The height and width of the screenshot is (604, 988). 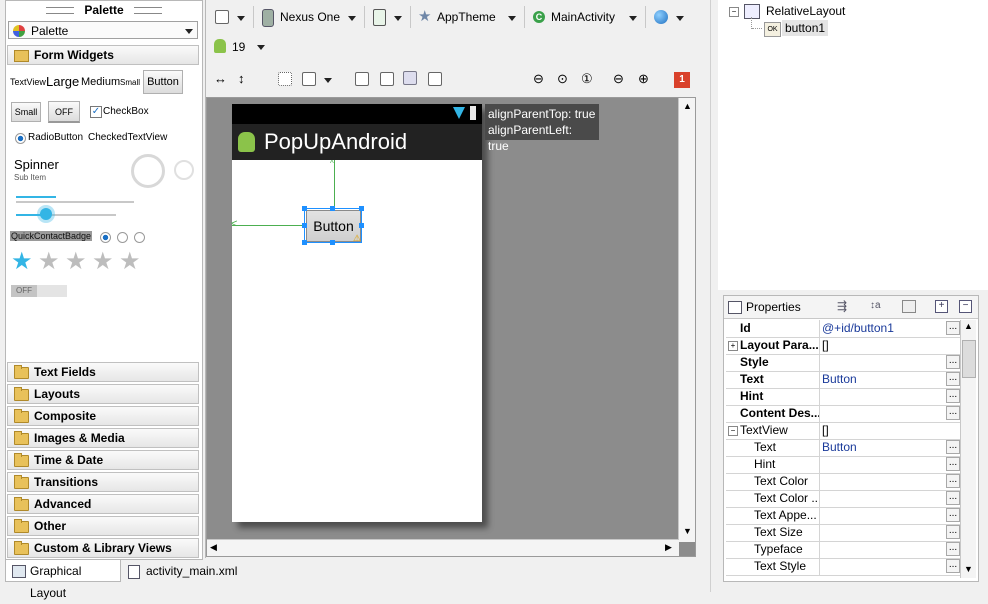 I want to click on properties-scrollbar: ▲ ▼, so click(x=968, y=449).